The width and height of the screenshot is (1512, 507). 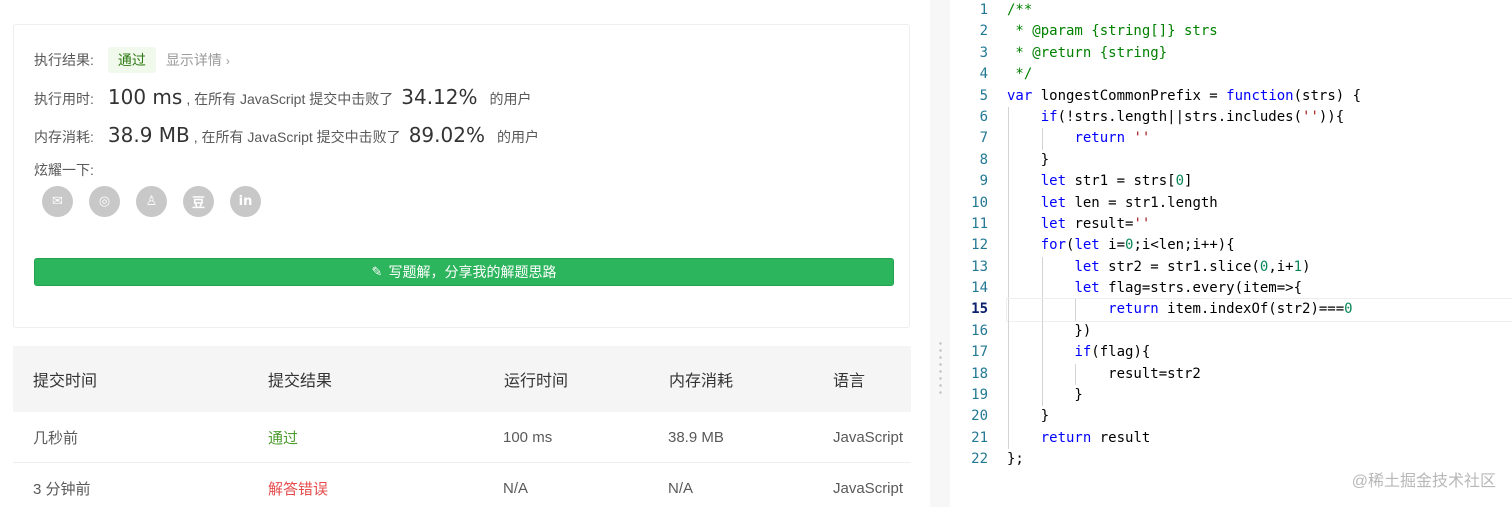 What do you see at coordinates (57, 201) in the screenshot?
I see `wechat-icon: ✉` at bounding box center [57, 201].